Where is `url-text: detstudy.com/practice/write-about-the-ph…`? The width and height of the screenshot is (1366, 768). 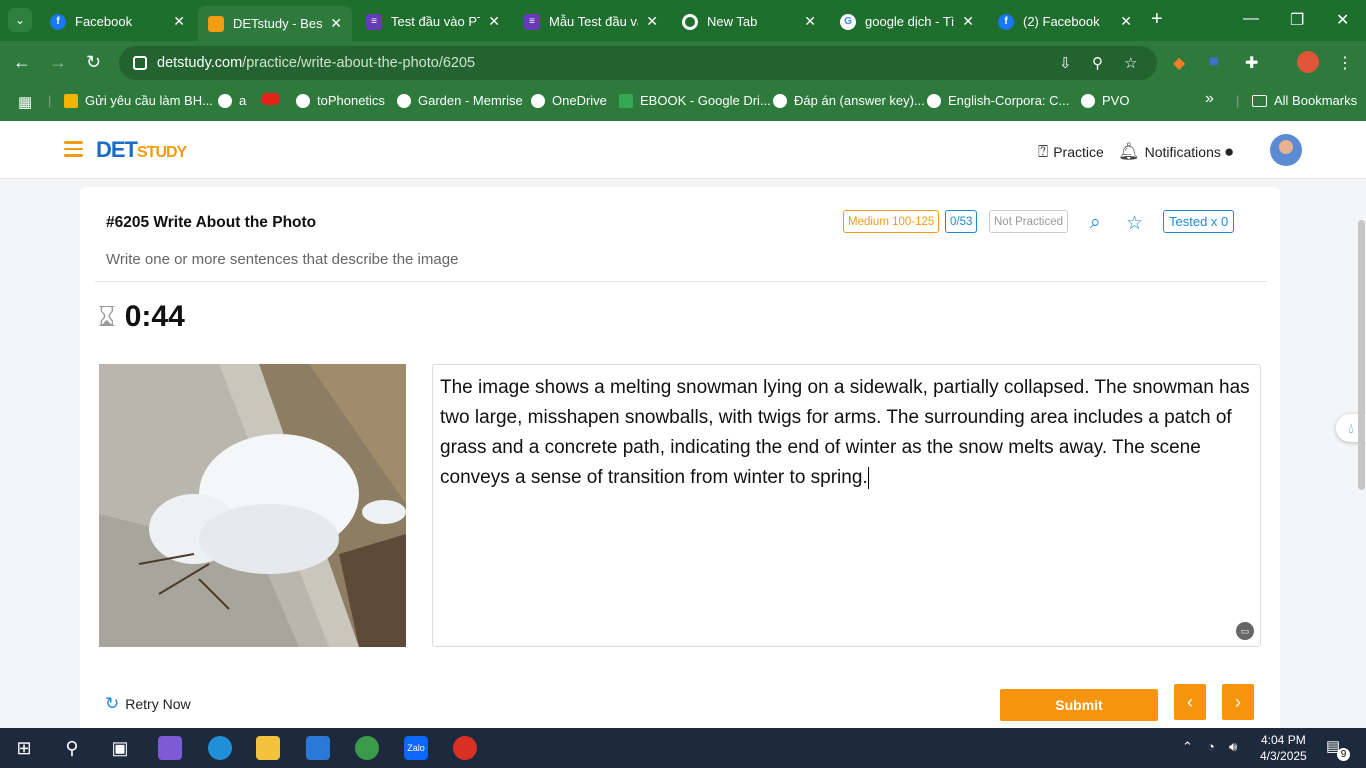
url-text: detstudy.com/practice/write-about-the-ph… is located at coordinates (316, 63).